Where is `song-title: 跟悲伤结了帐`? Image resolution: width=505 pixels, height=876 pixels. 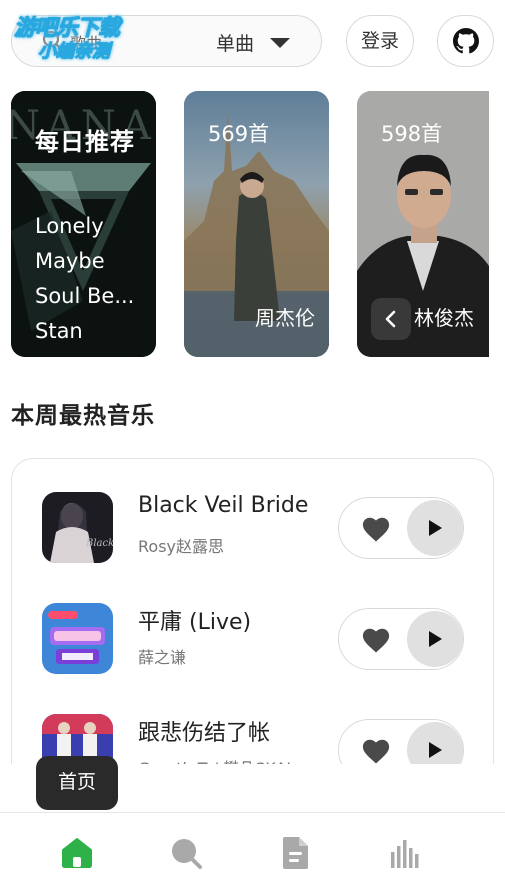 song-title: 跟悲伤结了帐 is located at coordinates (204, 733).